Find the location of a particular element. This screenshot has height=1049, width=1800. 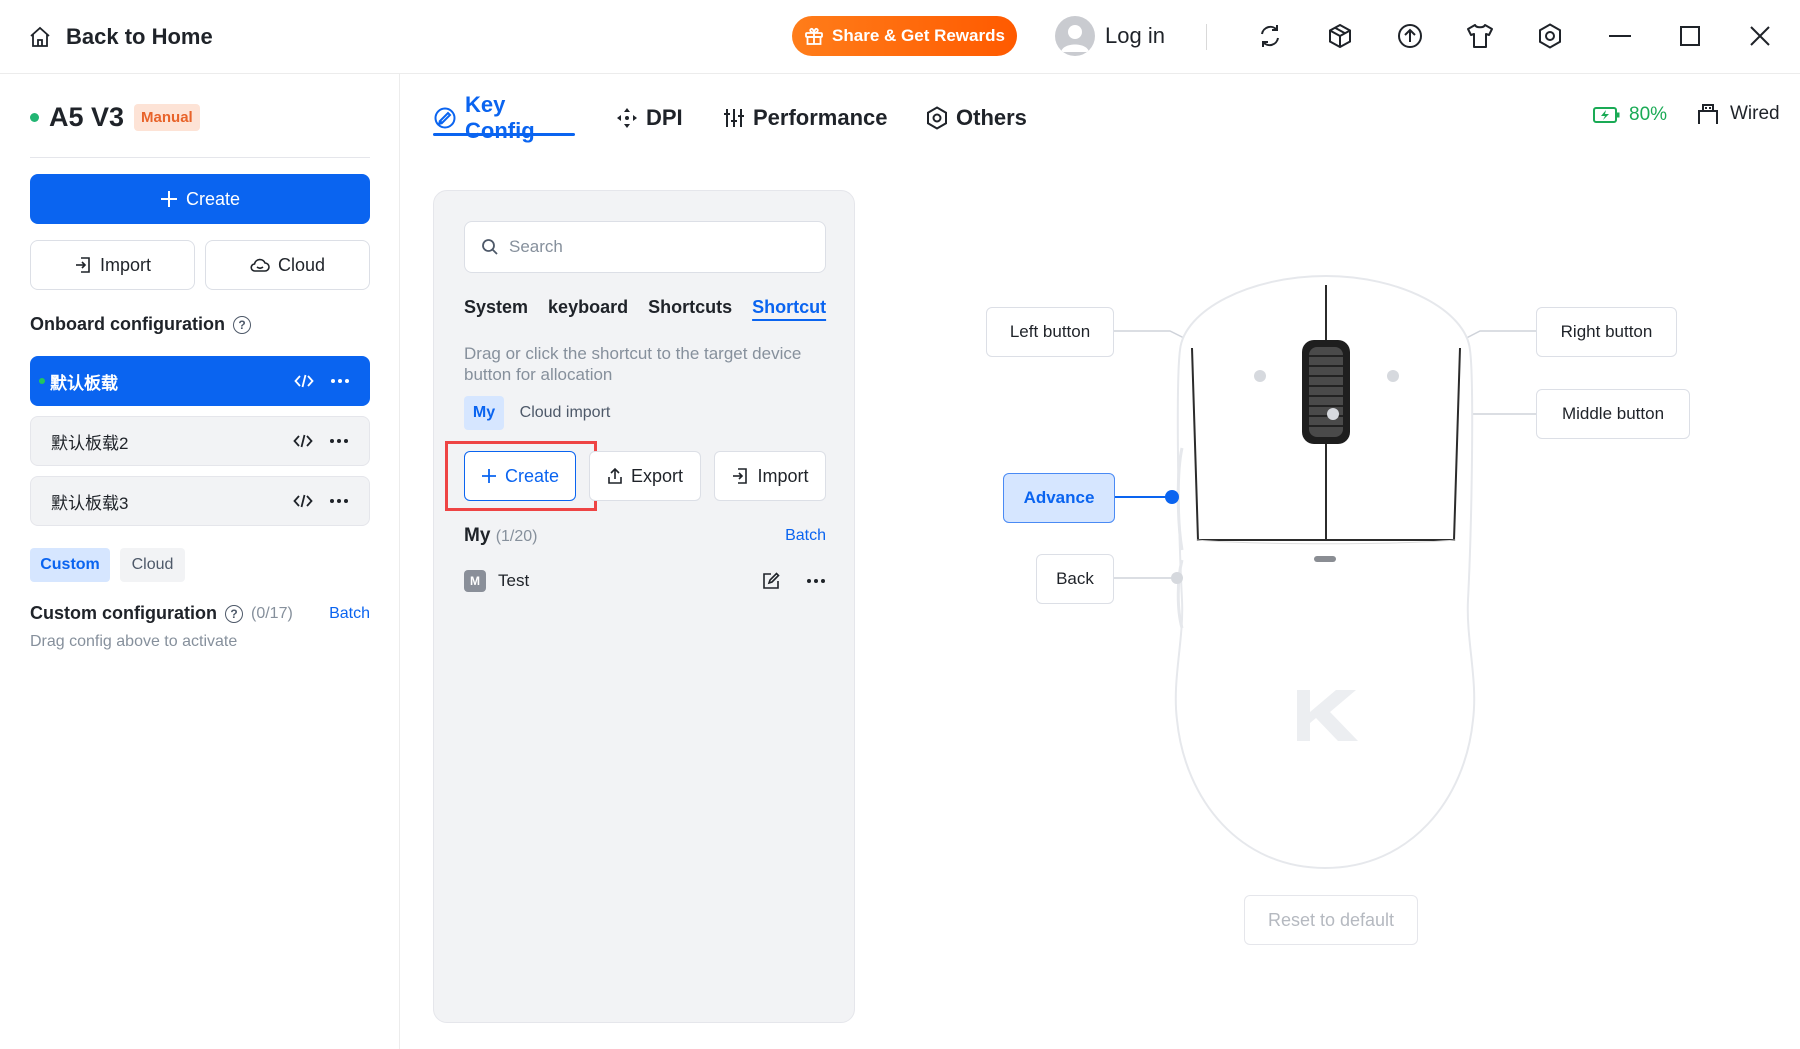

back-dot is located at coordinates (1177, 578).